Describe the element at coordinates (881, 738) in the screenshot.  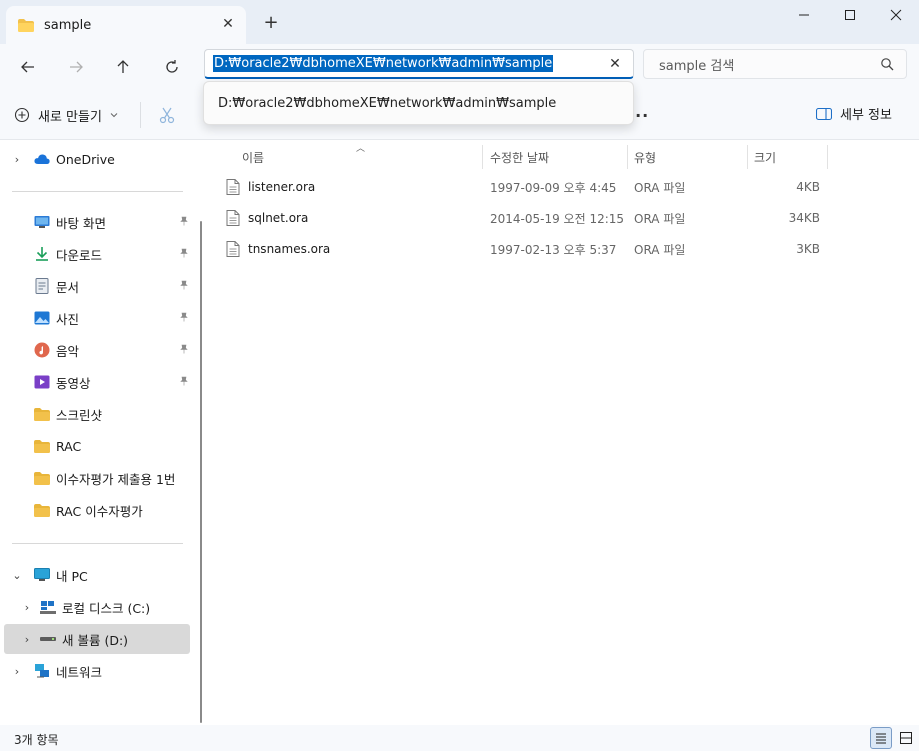
I see `details-view-button` at that location.